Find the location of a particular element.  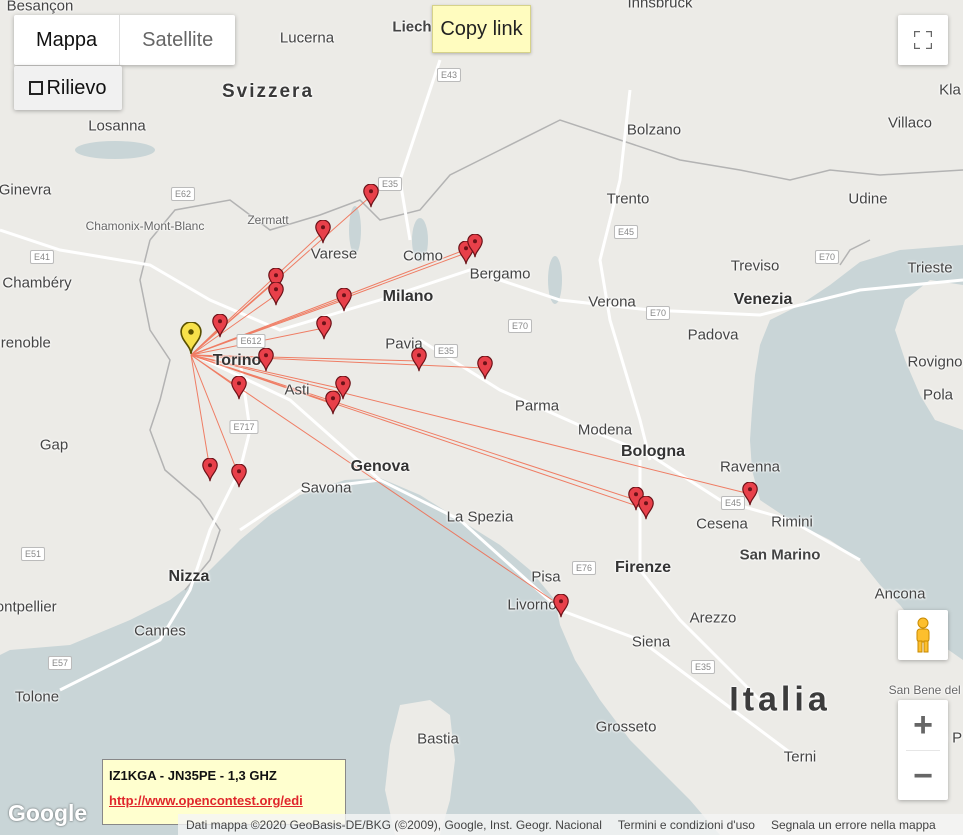

place-label-kla: Kla is located at coordinates (950, 90).